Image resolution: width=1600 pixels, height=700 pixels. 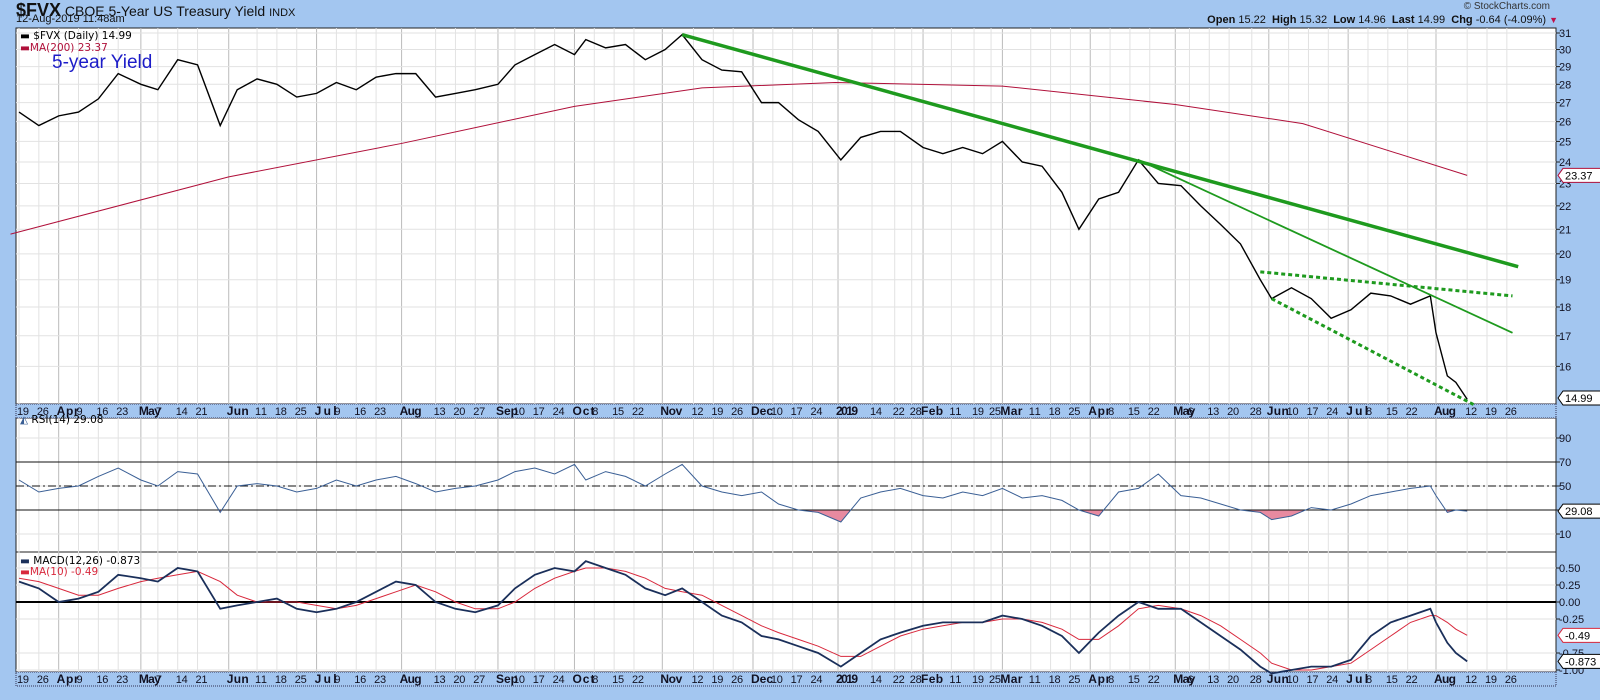 I want to click on macd-value-tag: -0.873, so click(x=1578, y=661).